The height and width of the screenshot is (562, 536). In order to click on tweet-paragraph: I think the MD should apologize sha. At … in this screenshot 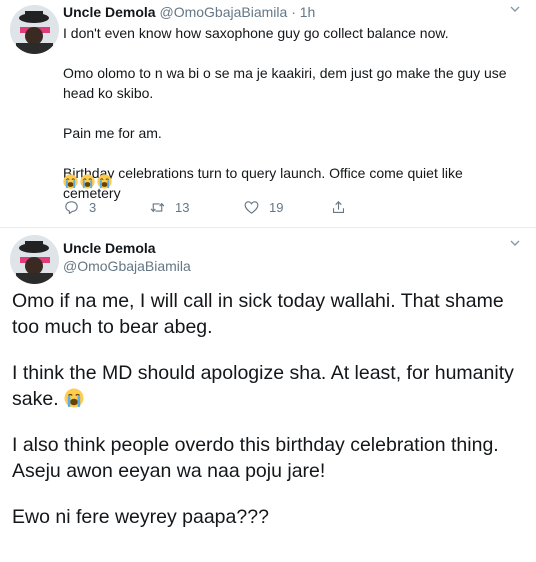, I will do `click(264, 386)`.